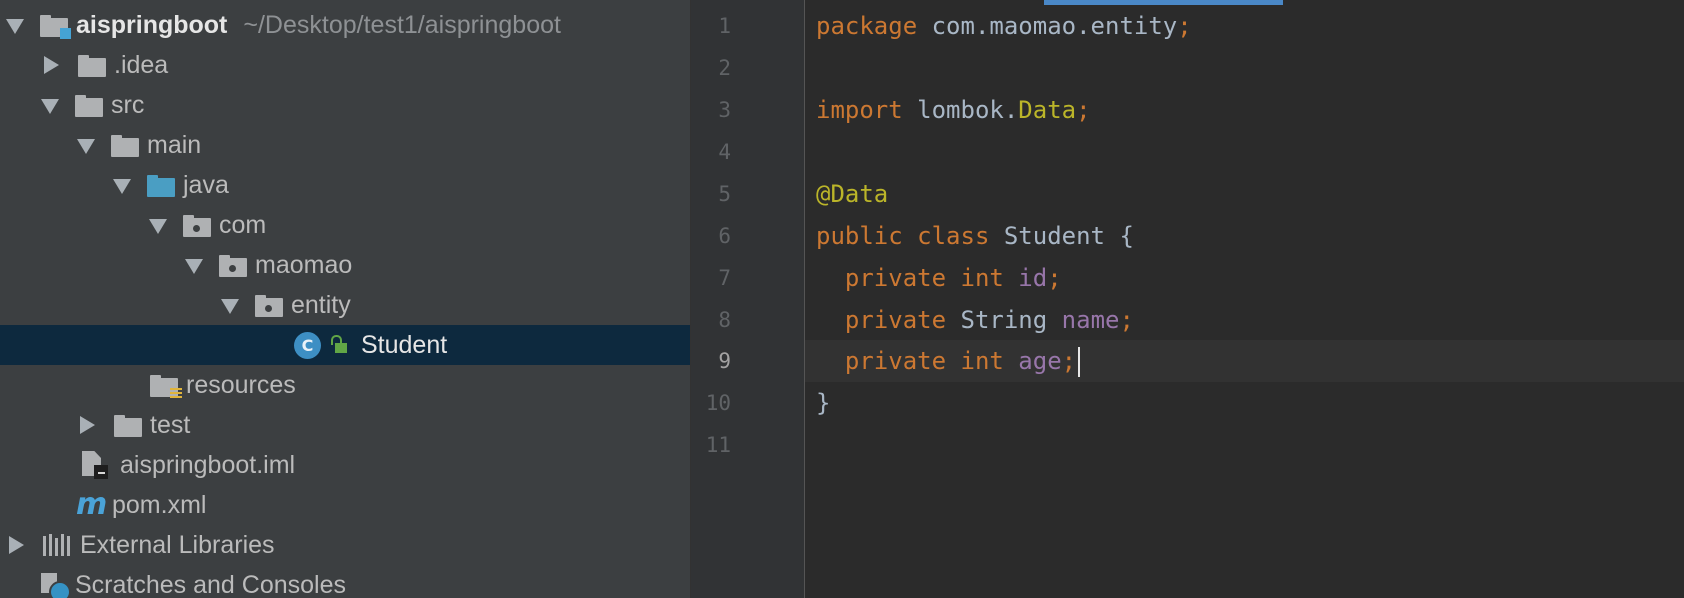 The height and width of the screenshot is (598, 1684). What do you see at coordinates (1047, 110) in the screenshot?
I see `code-annotation: Data` at bounding box center [1047, 110].